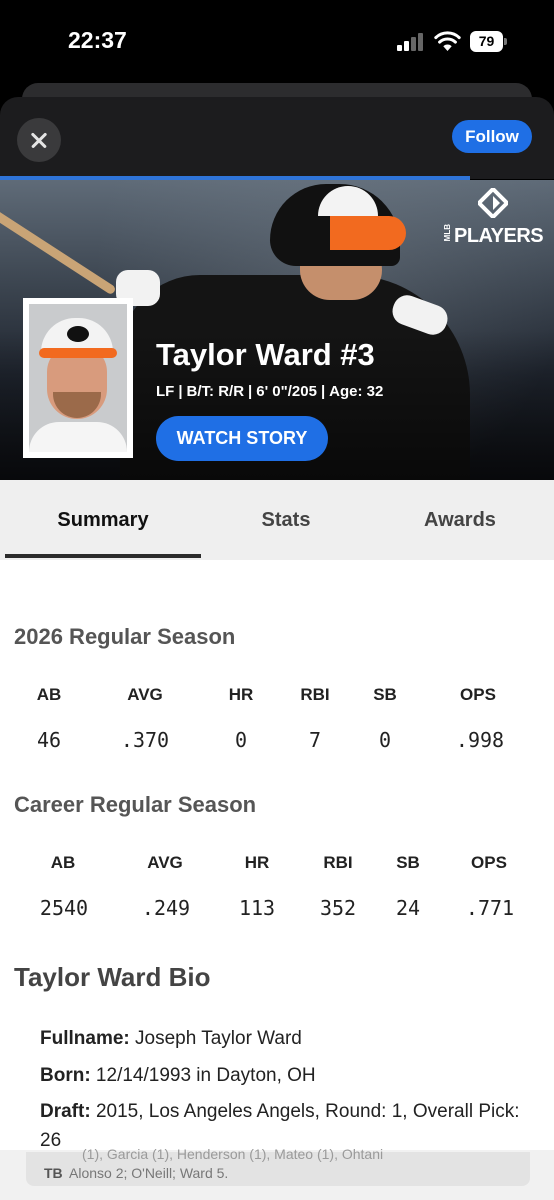  I want to click on stat-value: 113, so click(257, 908).